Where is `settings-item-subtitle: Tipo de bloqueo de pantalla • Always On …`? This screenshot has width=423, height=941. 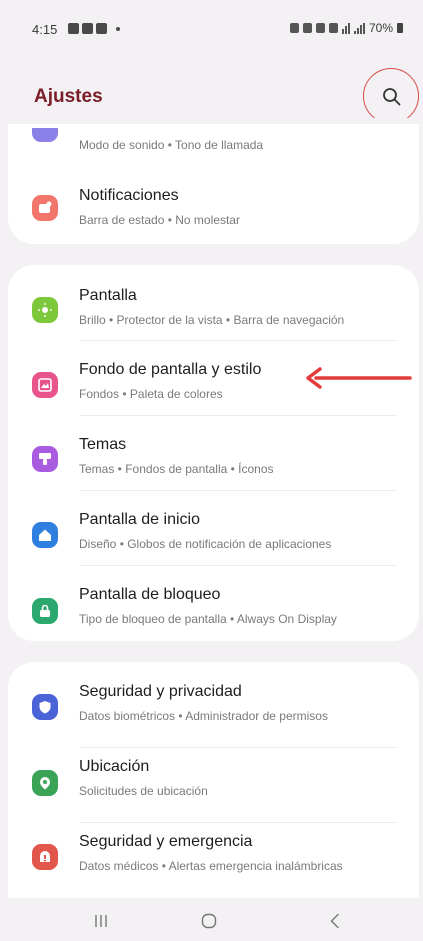
settings-item-subtitle: Tipo de bloqueo de pantalla • Always On … is located at coordinates (208, 619).